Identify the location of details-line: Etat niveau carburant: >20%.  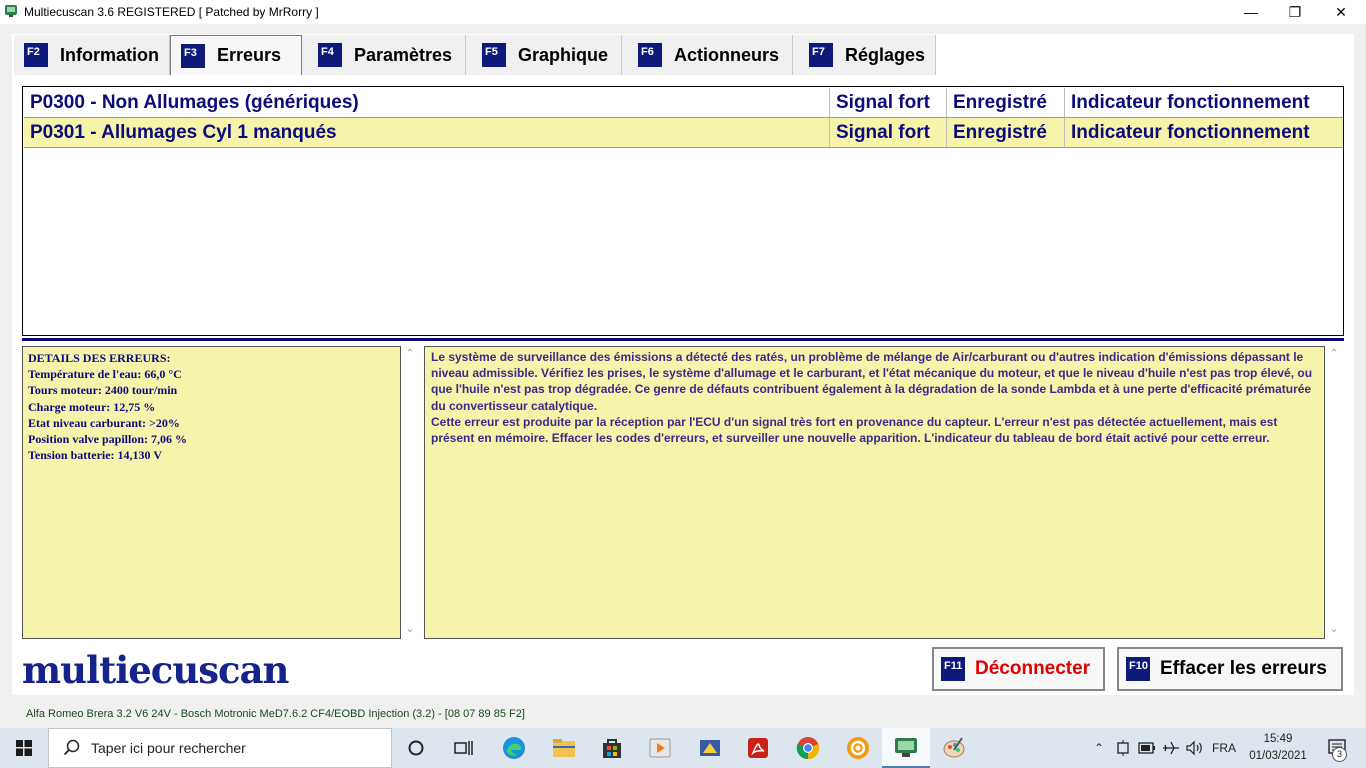
(104, 422).